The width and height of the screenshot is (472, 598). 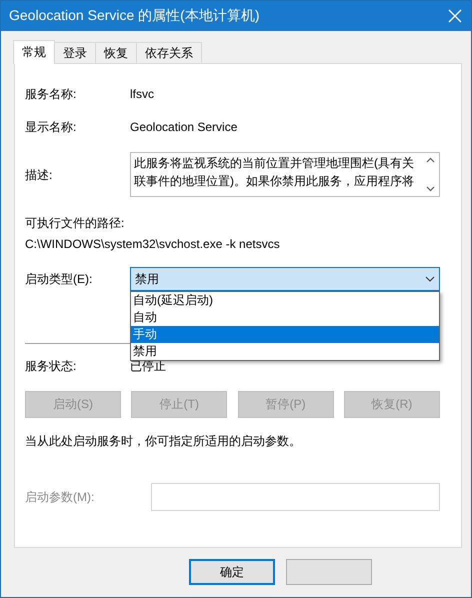 What do you see at coordinates (232, 572) in the screenshot?
I see `dialog-button: 确定` at bounding box center [232, 572].